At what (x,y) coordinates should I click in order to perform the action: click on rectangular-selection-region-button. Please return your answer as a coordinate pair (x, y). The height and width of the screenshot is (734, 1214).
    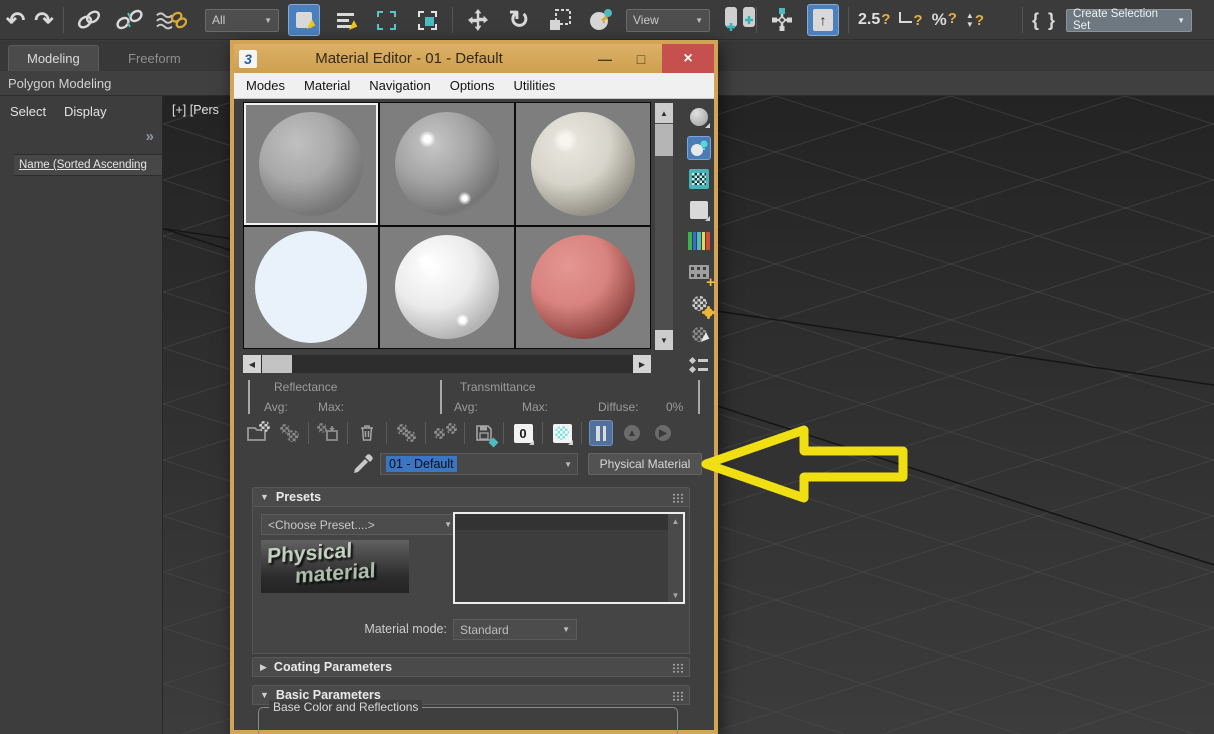
    Looking at the image, I should click on (386, 20).